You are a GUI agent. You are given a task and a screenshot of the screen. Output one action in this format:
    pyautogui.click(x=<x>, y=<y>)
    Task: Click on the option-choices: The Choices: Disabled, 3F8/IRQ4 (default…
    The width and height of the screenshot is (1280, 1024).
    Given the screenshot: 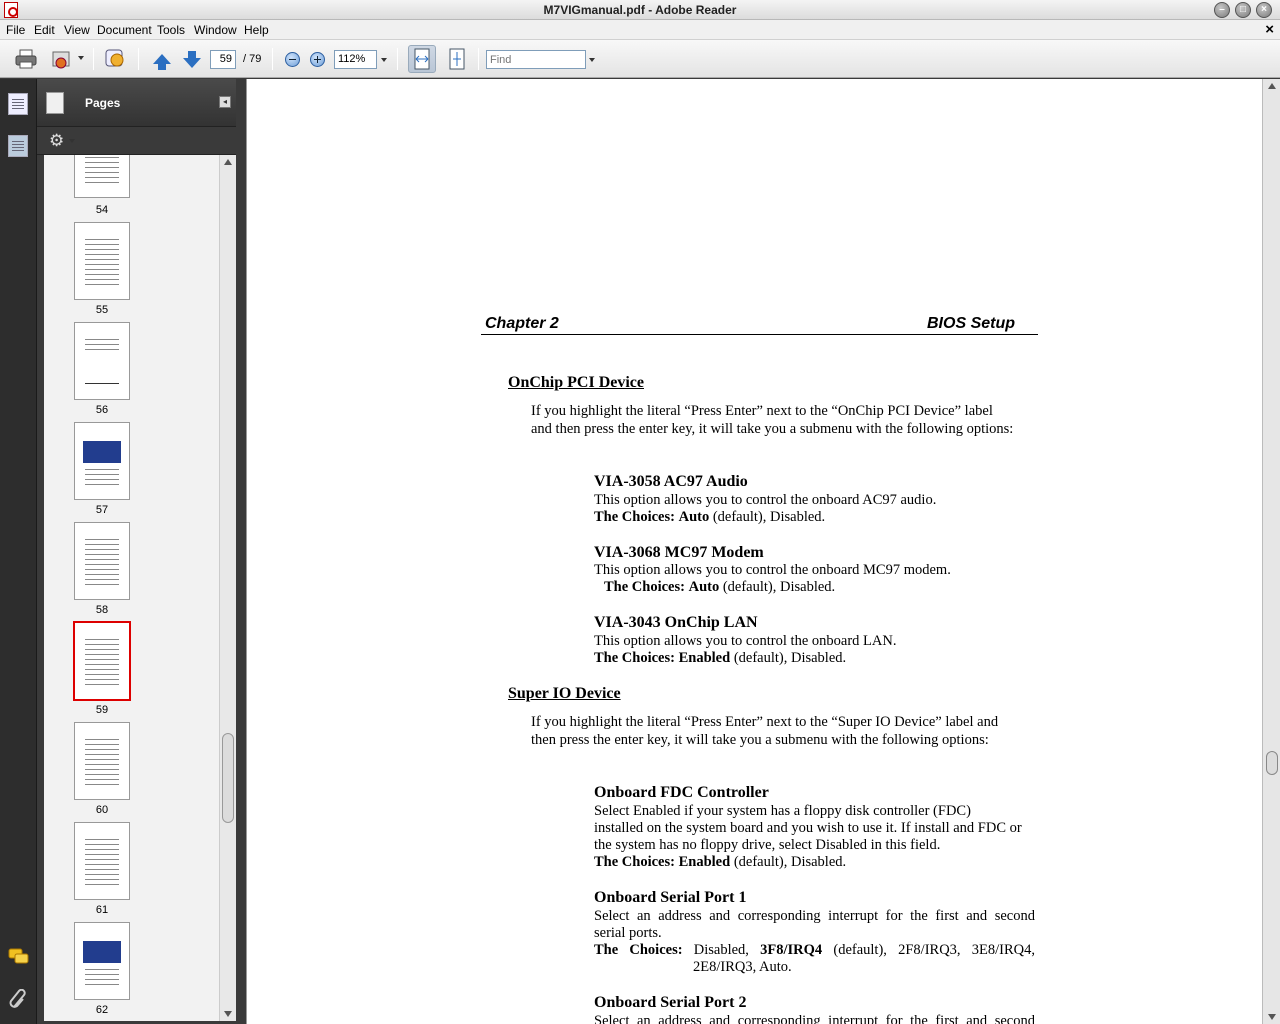 What is the action you would take?
    pyautogui.click(x=814, y=950)
    